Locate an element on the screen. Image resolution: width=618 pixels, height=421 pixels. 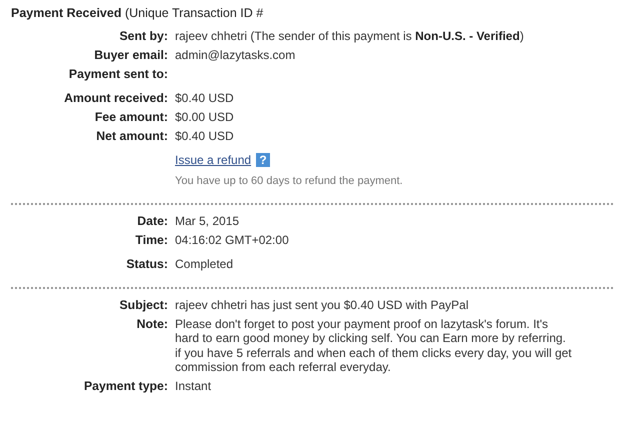
field-label: Fee amount: is located at coordinates (131, 117).